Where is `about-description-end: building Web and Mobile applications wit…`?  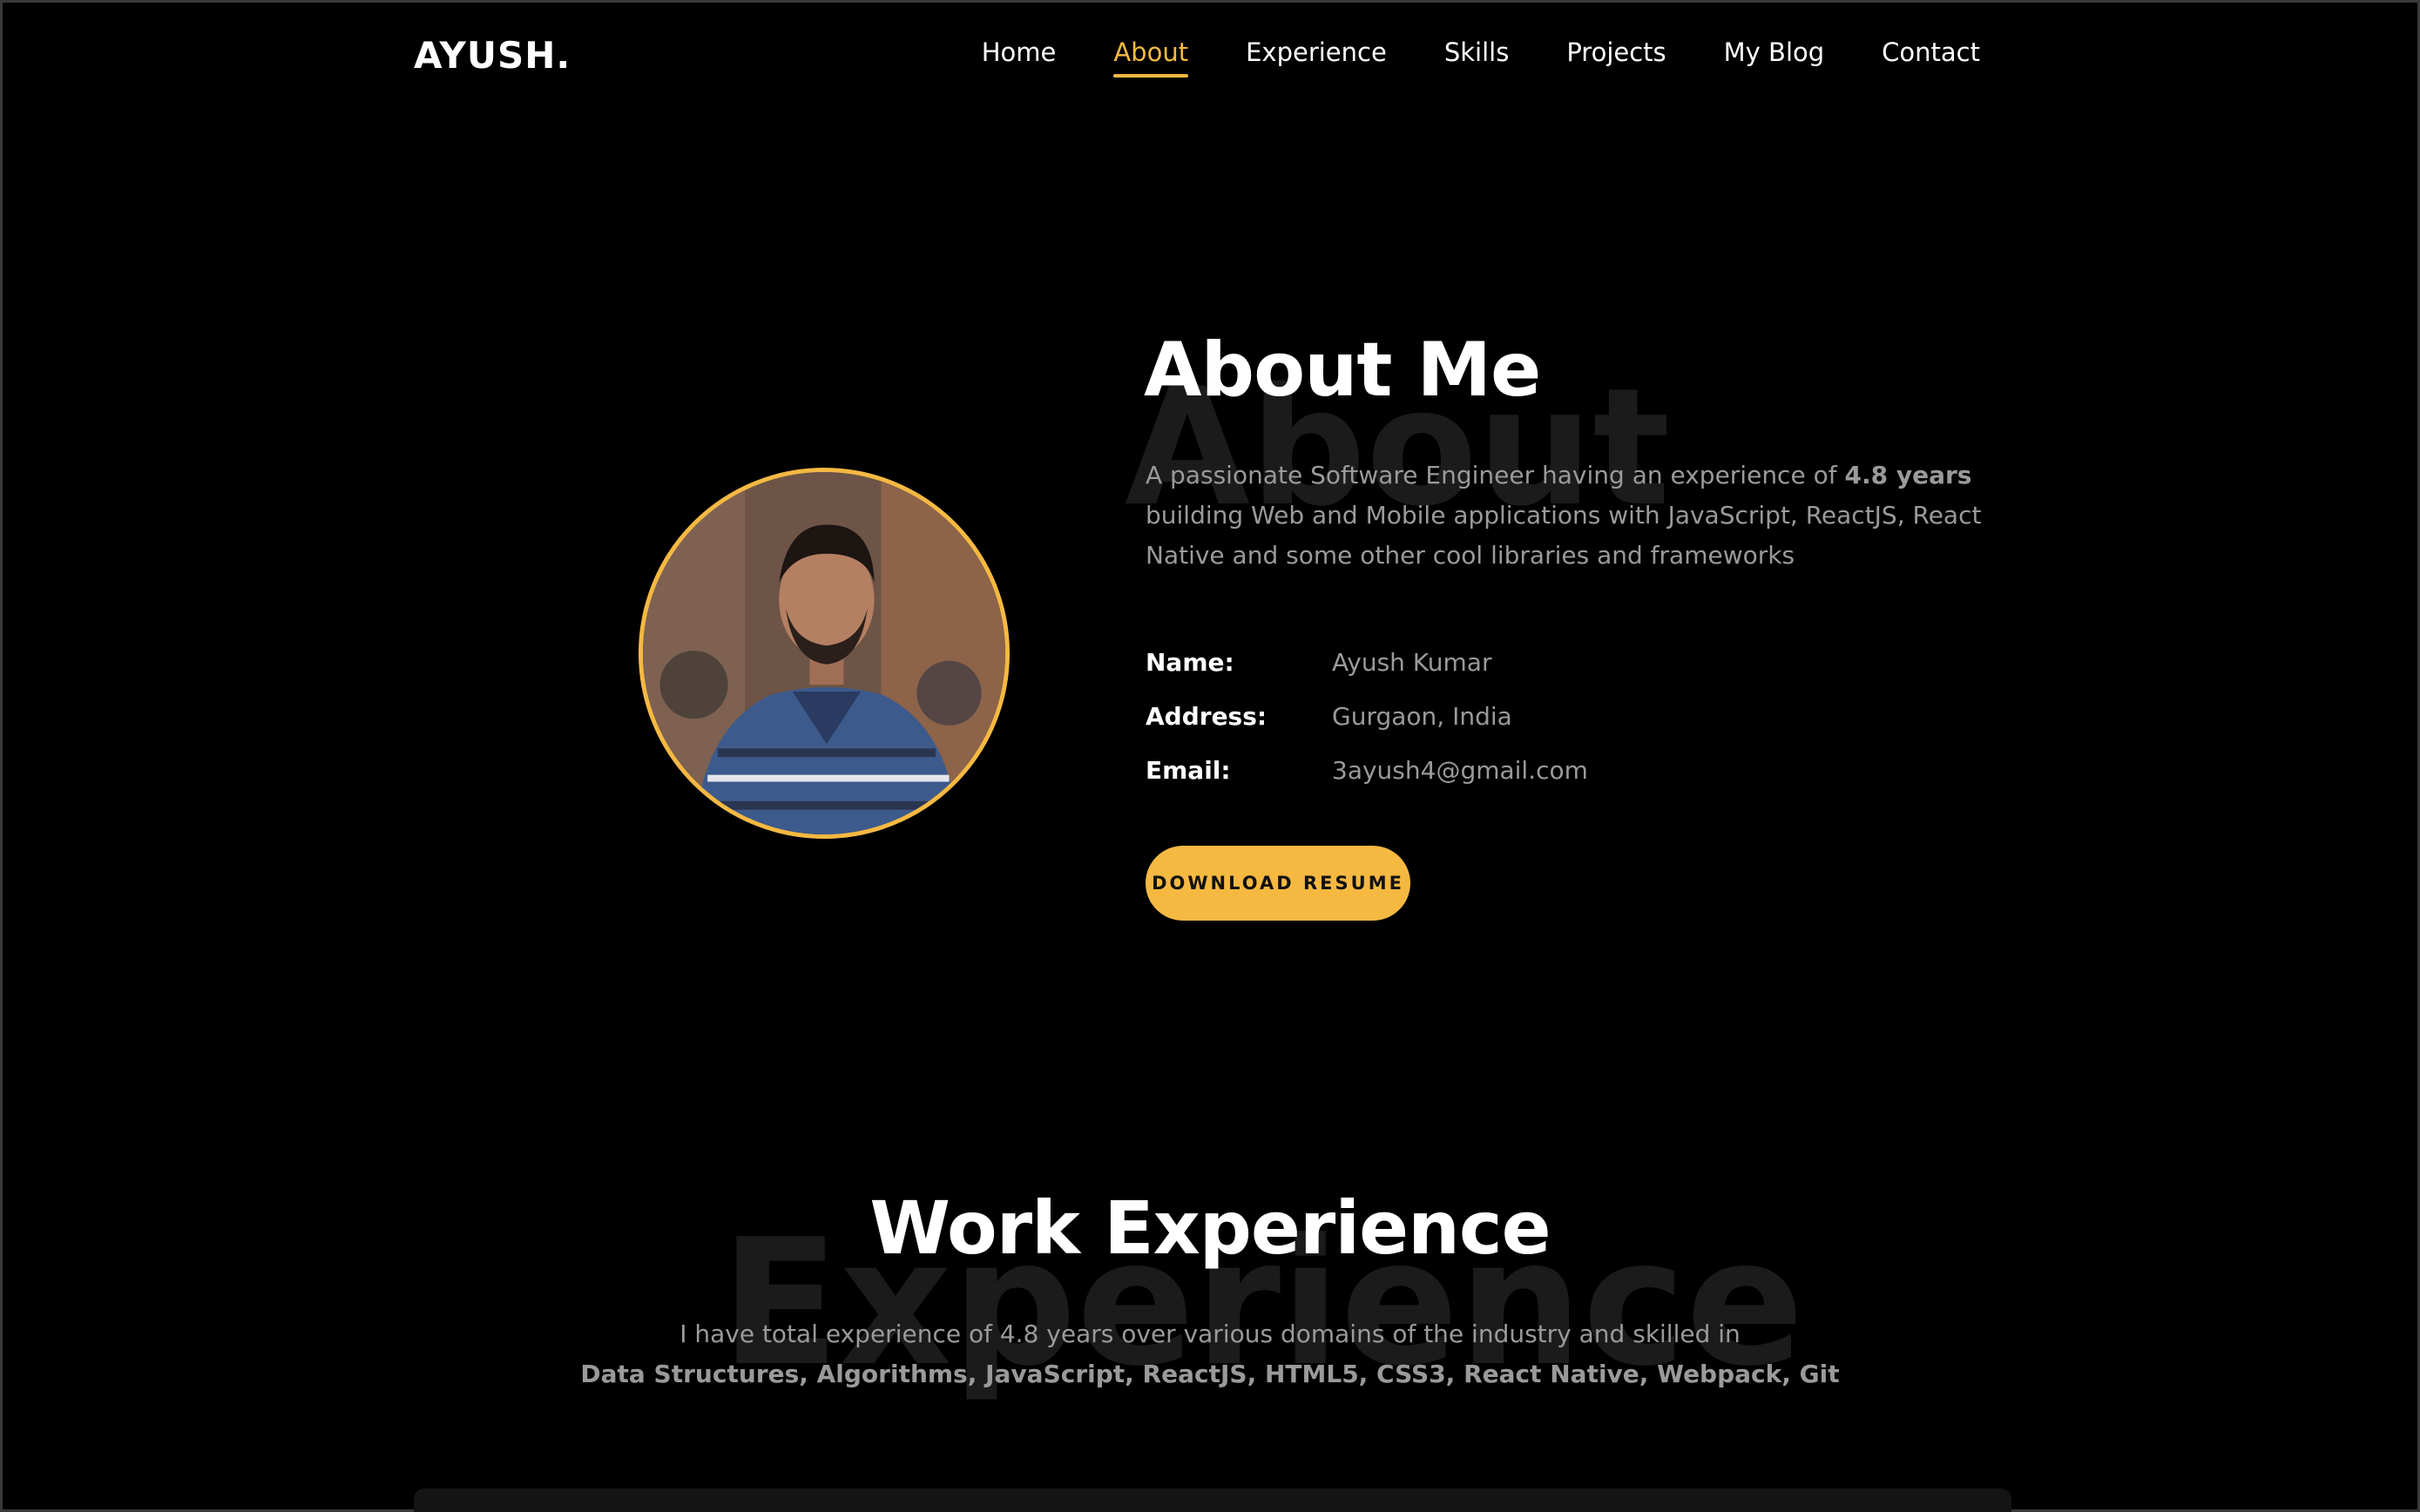
about-description-end: building Web and Mobile applications wit… is located at coordinates (1564, 535).